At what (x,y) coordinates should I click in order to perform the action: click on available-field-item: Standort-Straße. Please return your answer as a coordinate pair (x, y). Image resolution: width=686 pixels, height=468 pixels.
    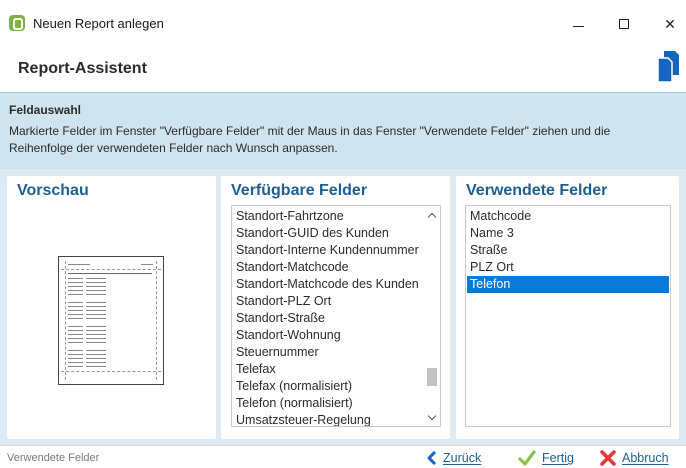
    Looking at the image, I should click on (326, 318).